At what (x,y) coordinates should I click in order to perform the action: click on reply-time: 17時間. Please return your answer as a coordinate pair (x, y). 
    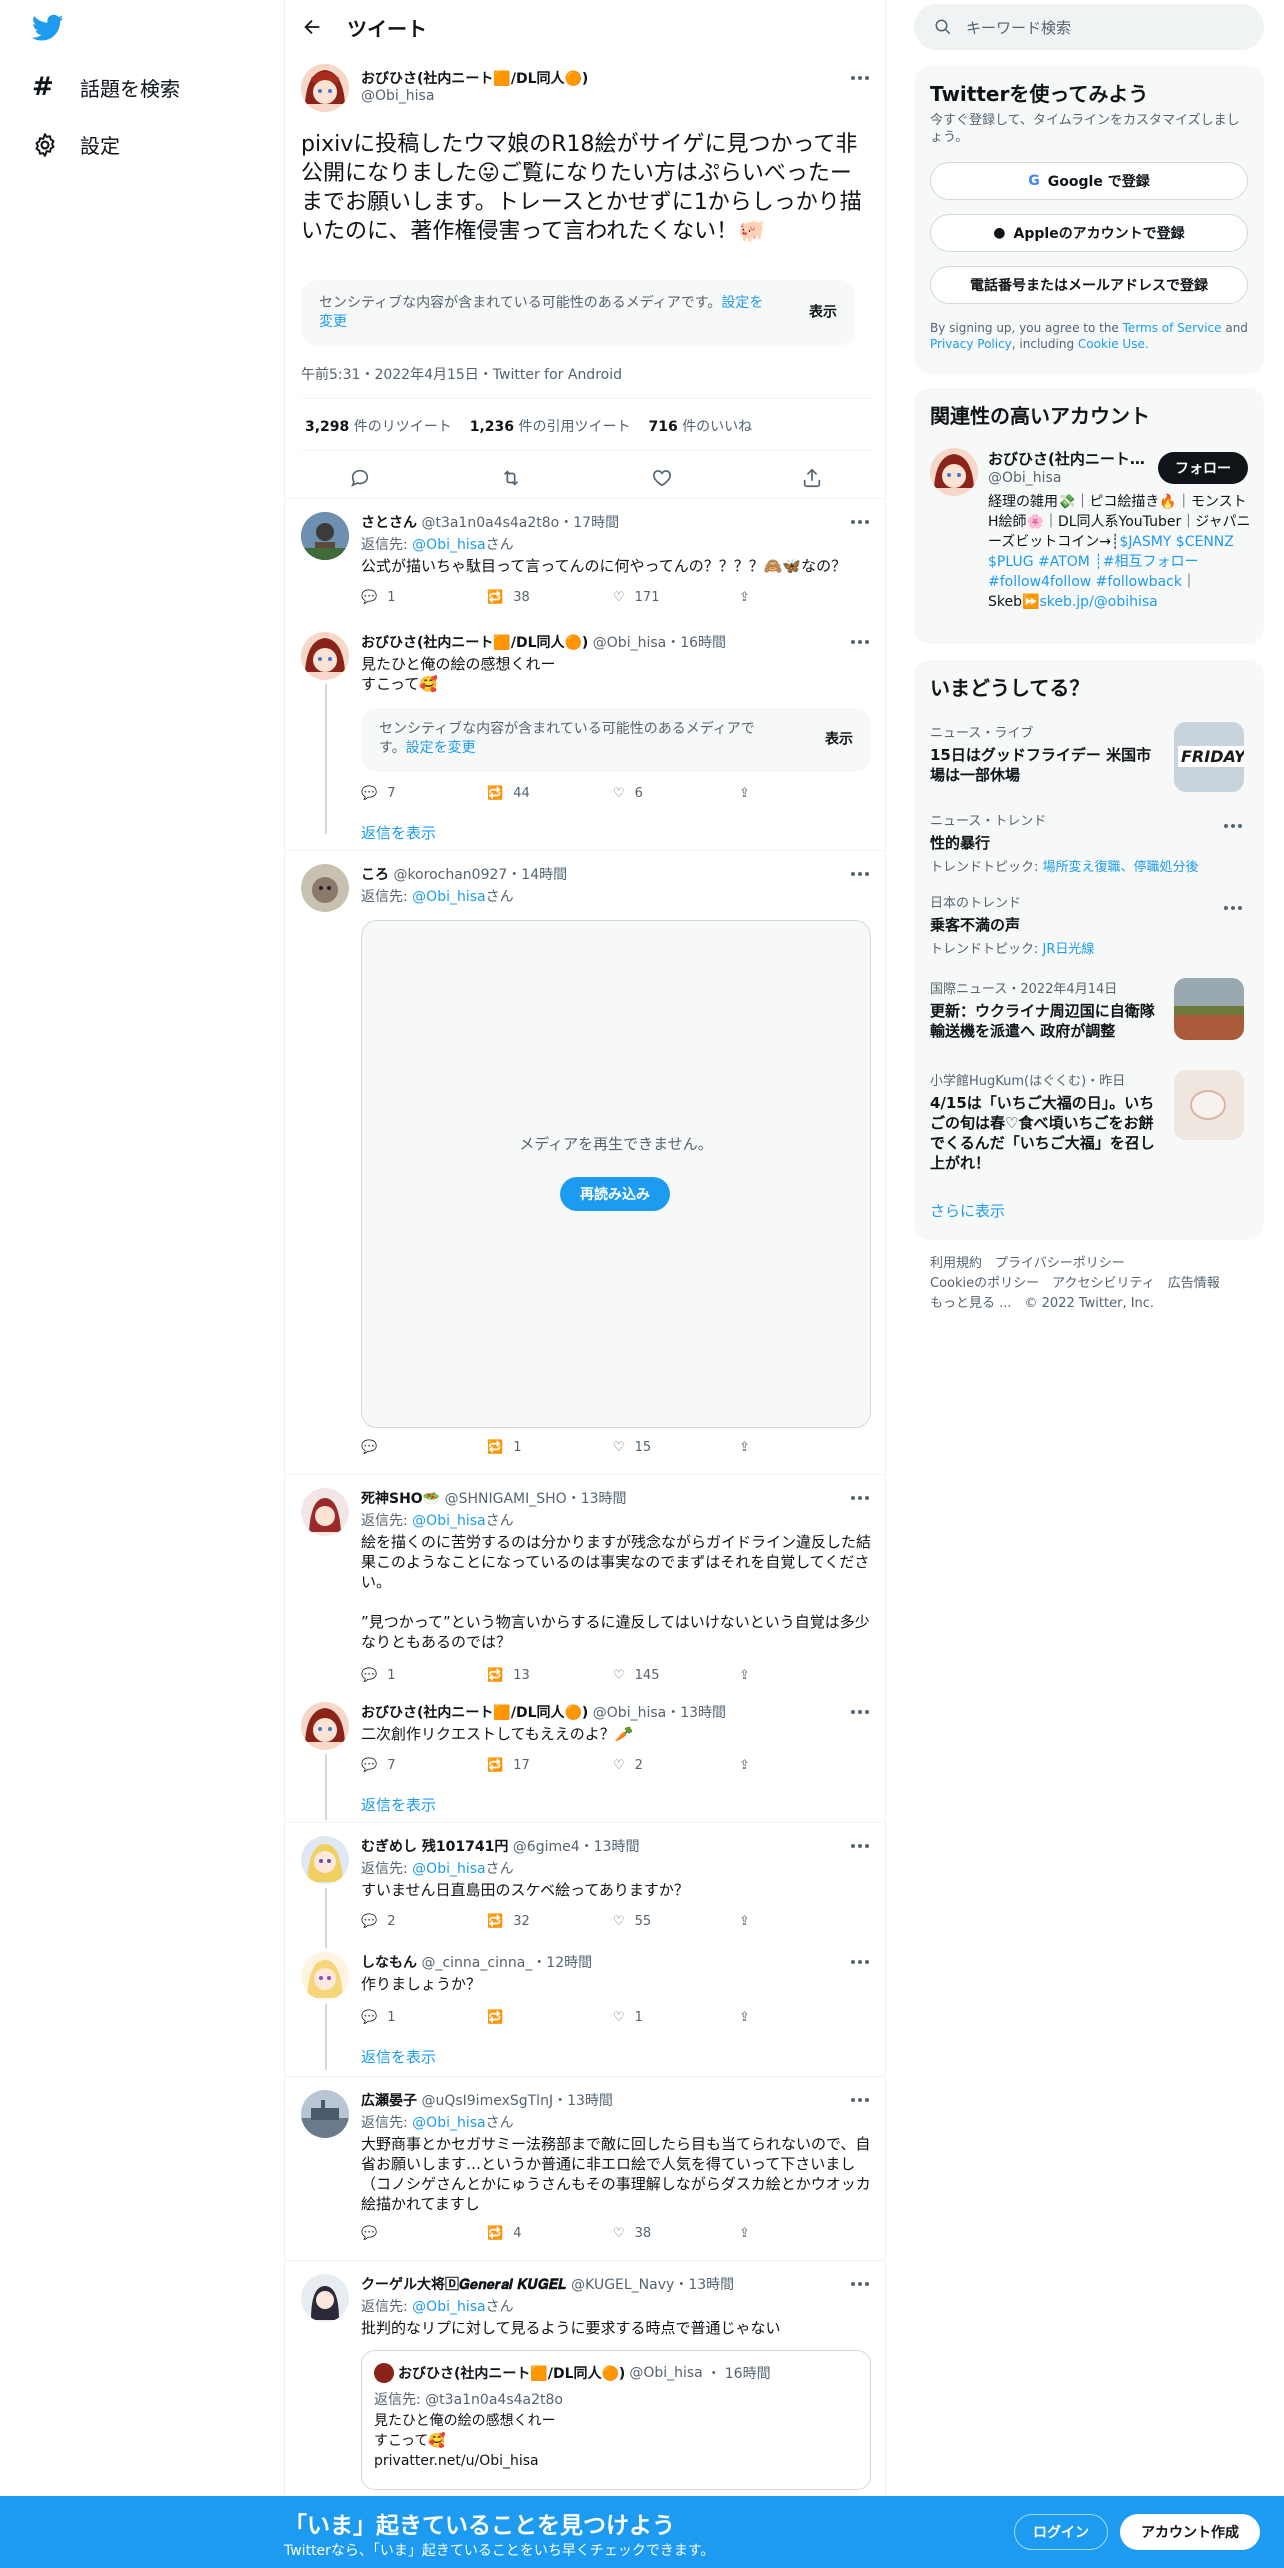
    Looking at the image, I should click on (596, 523).